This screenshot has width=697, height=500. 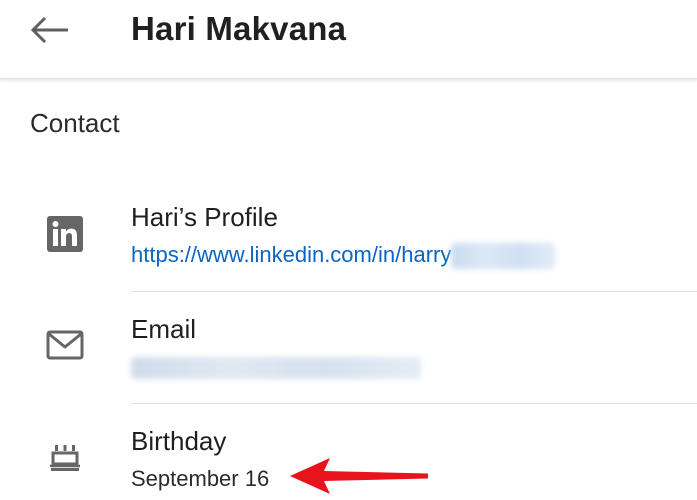 I want to click on arrow-left-icon, so click(x=49, y=30).